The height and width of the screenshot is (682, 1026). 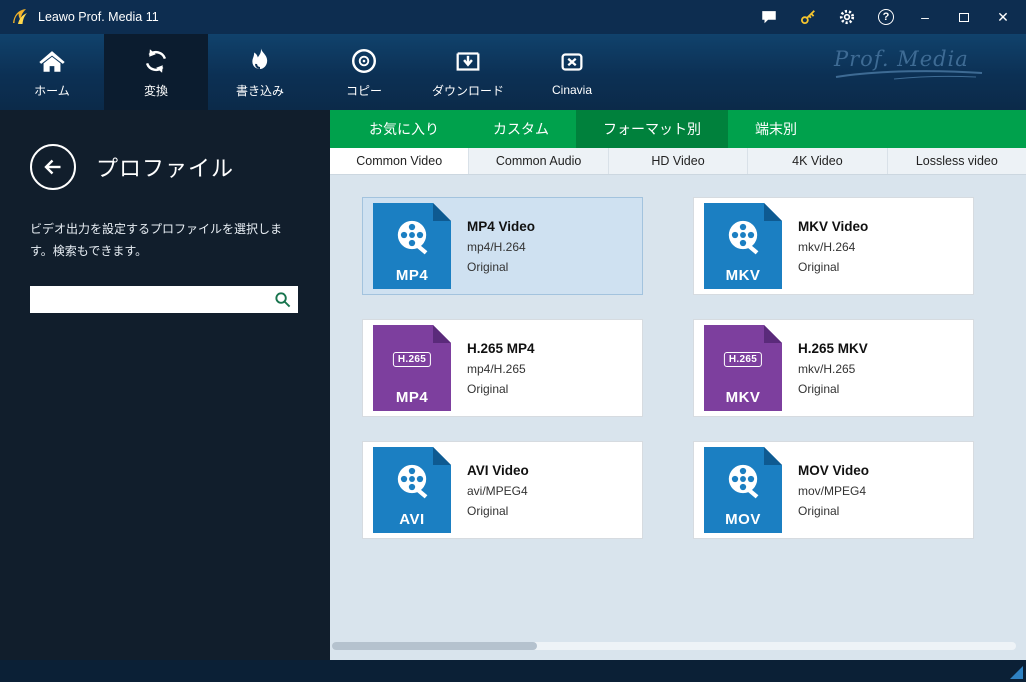 What do you see at coordinates (834, 470) in the screenshot?
I see `card-title: MOV Video` at bounding box center [834, 470].